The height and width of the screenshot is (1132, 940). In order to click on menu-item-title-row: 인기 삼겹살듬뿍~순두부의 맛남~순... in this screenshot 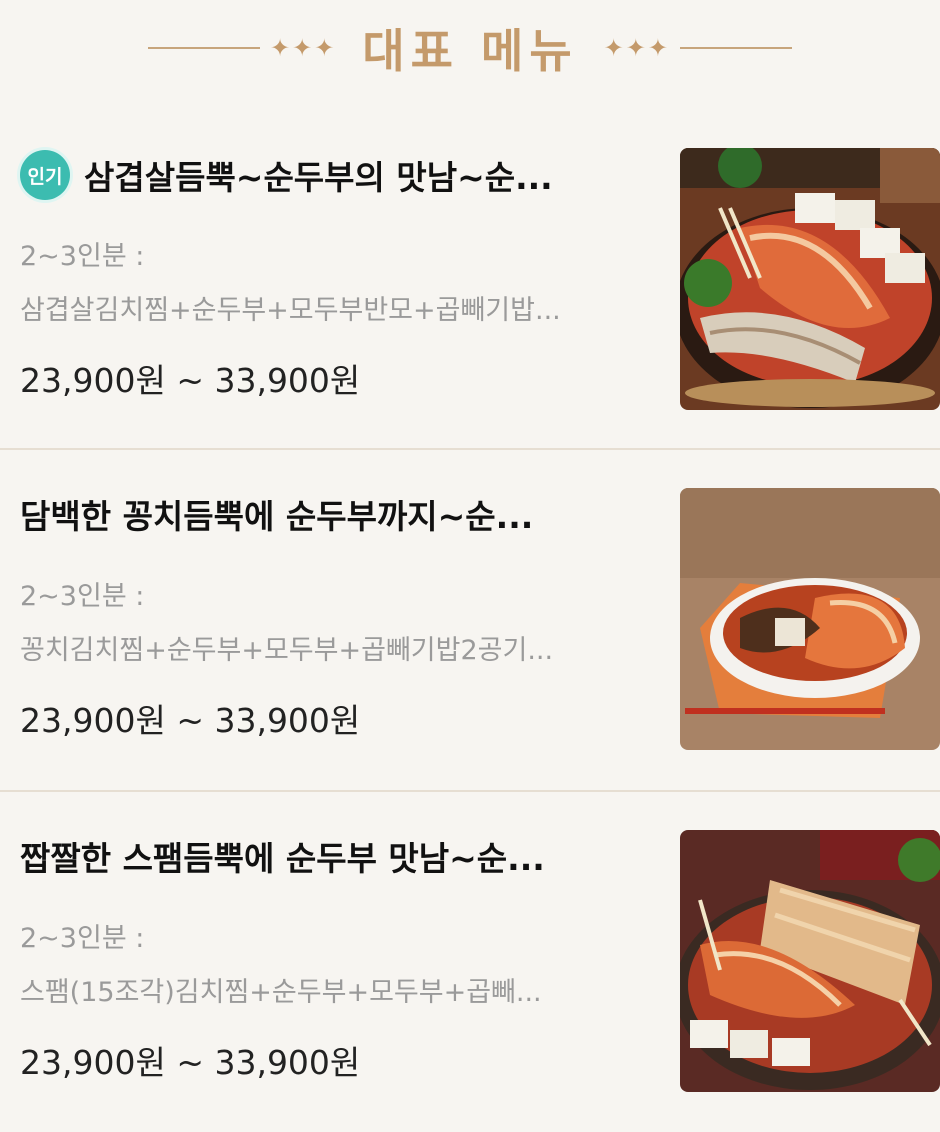, I will do `click(340, 175)`.